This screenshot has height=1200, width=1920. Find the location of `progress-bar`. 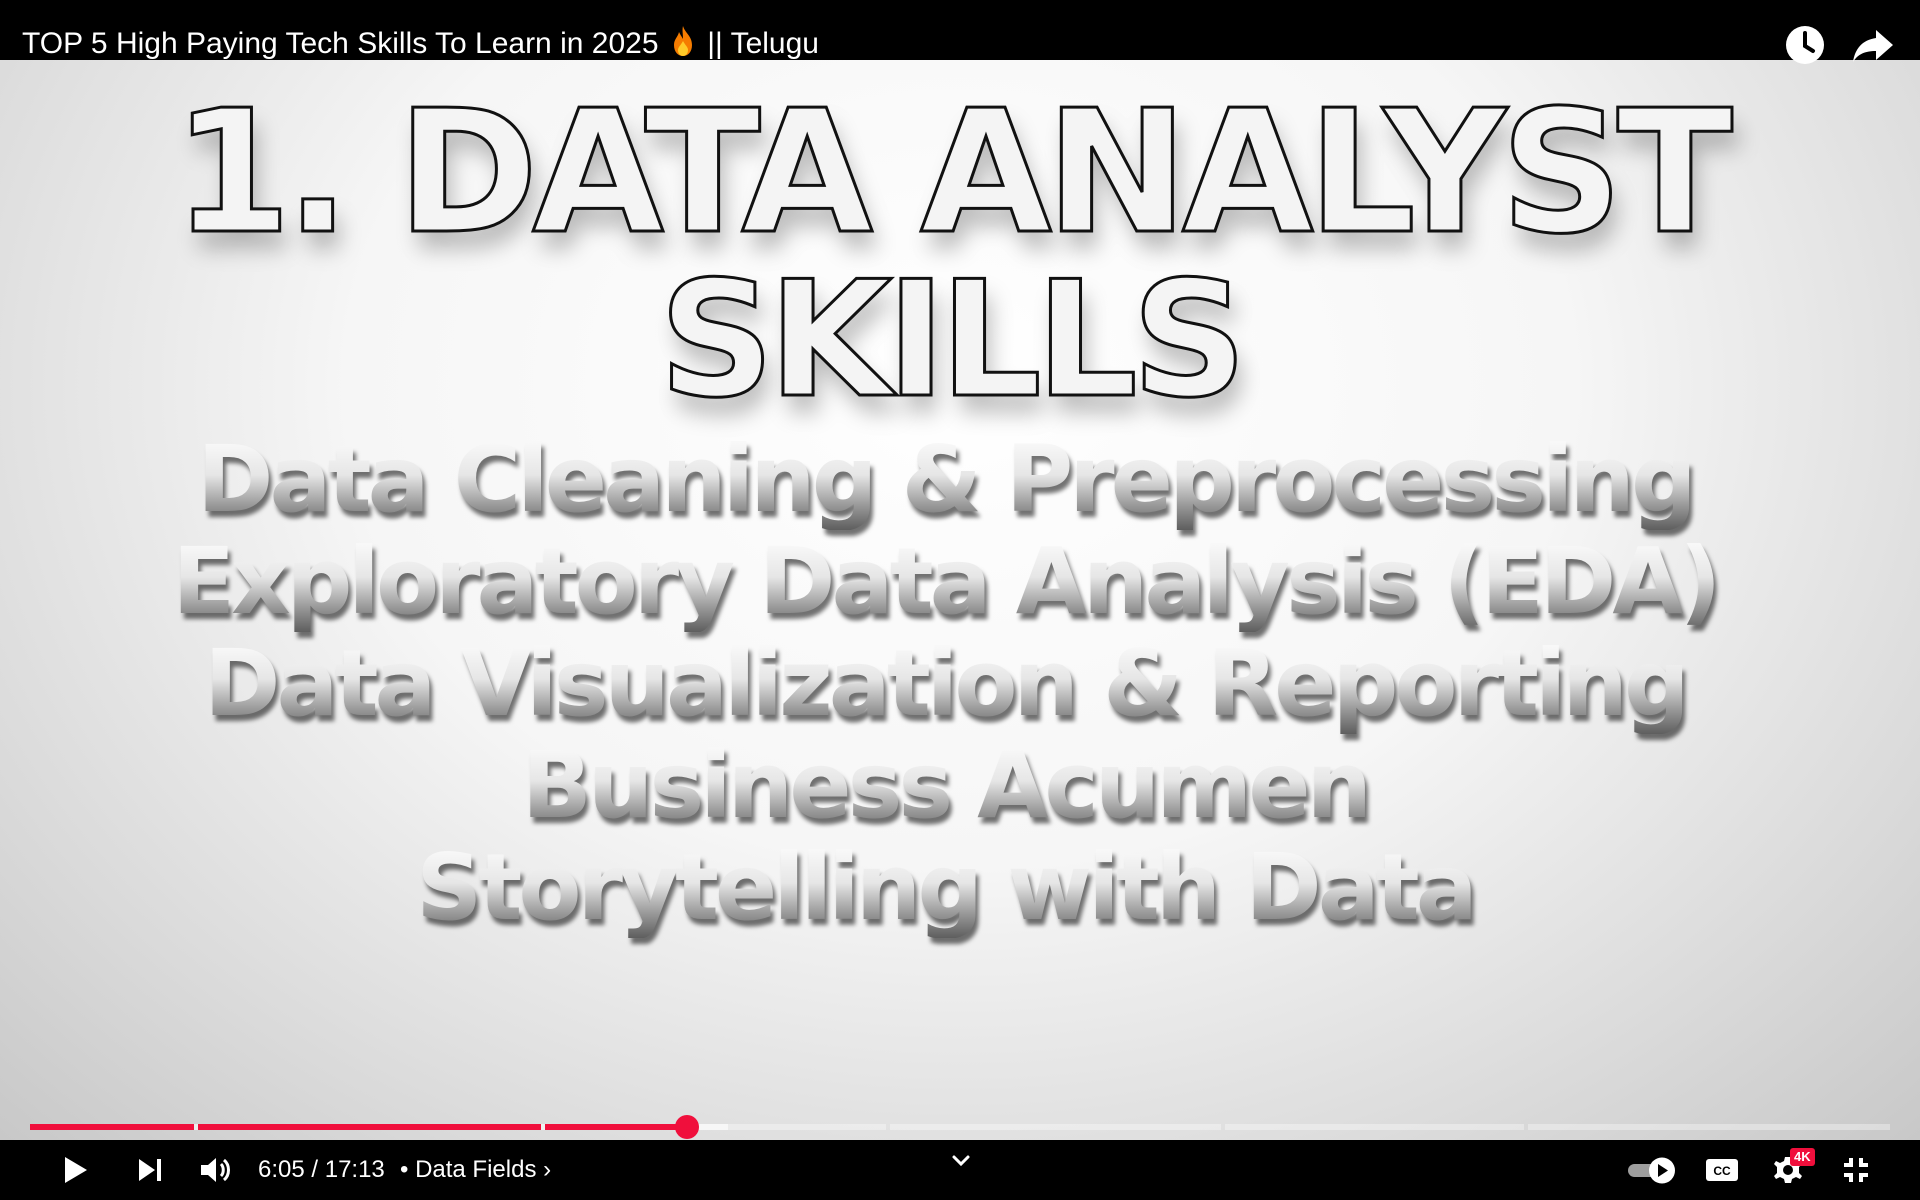

progress-bar is located at coordinates (960, 1127).